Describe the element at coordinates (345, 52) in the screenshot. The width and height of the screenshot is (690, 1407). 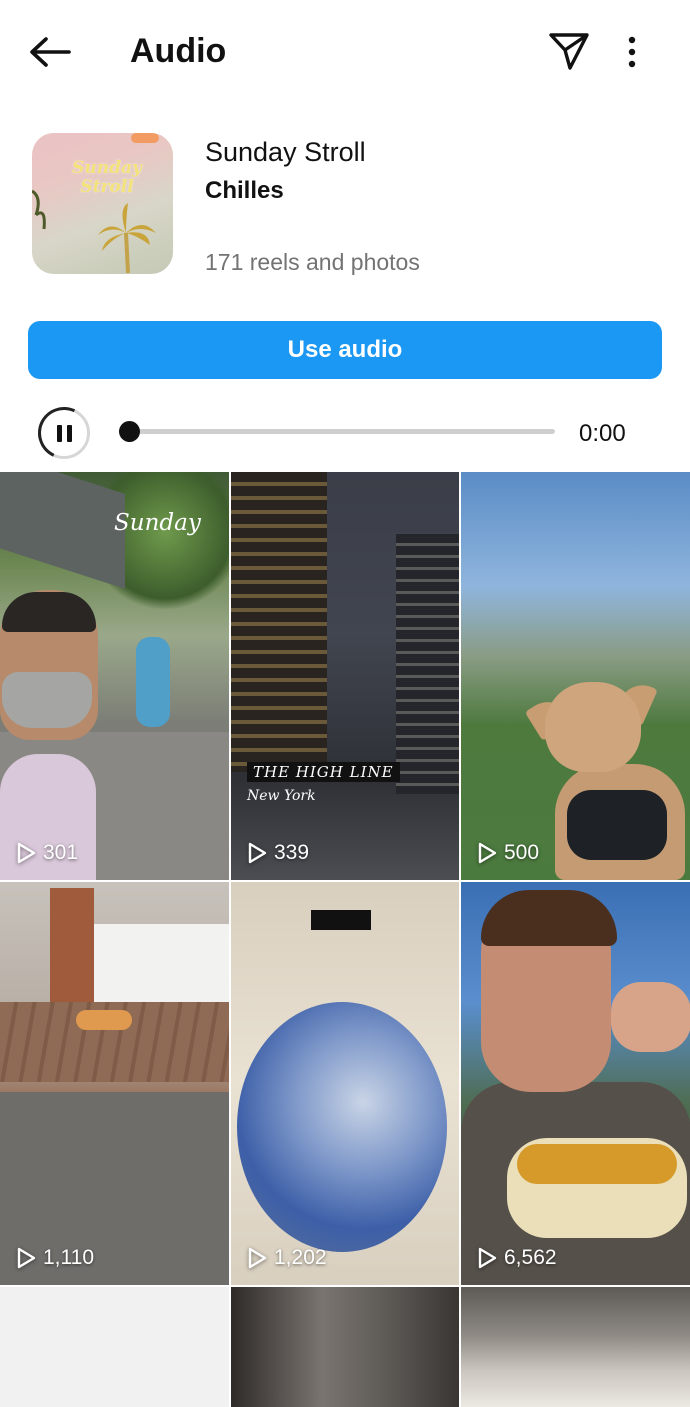
I see `app-header: Audio` at that location.